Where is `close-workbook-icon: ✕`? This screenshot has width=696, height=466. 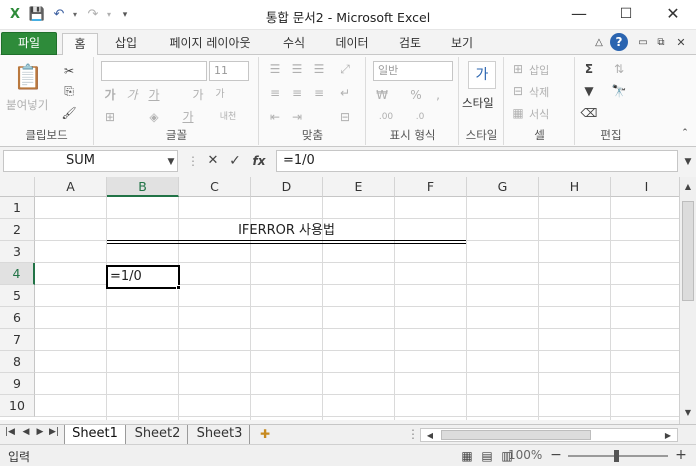
close-workbook-icon: ✕ is located at coordinates (681, 43).